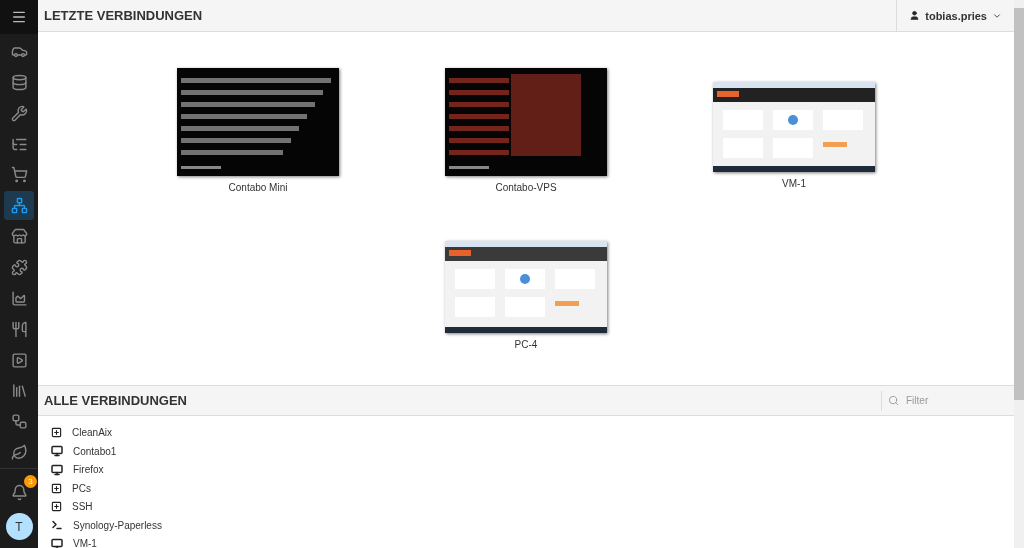 This screenshot has width=1024, height=548. Describe the element at coordinates (19, 453) in the screenshot. I see `leaf-icon` at that location.